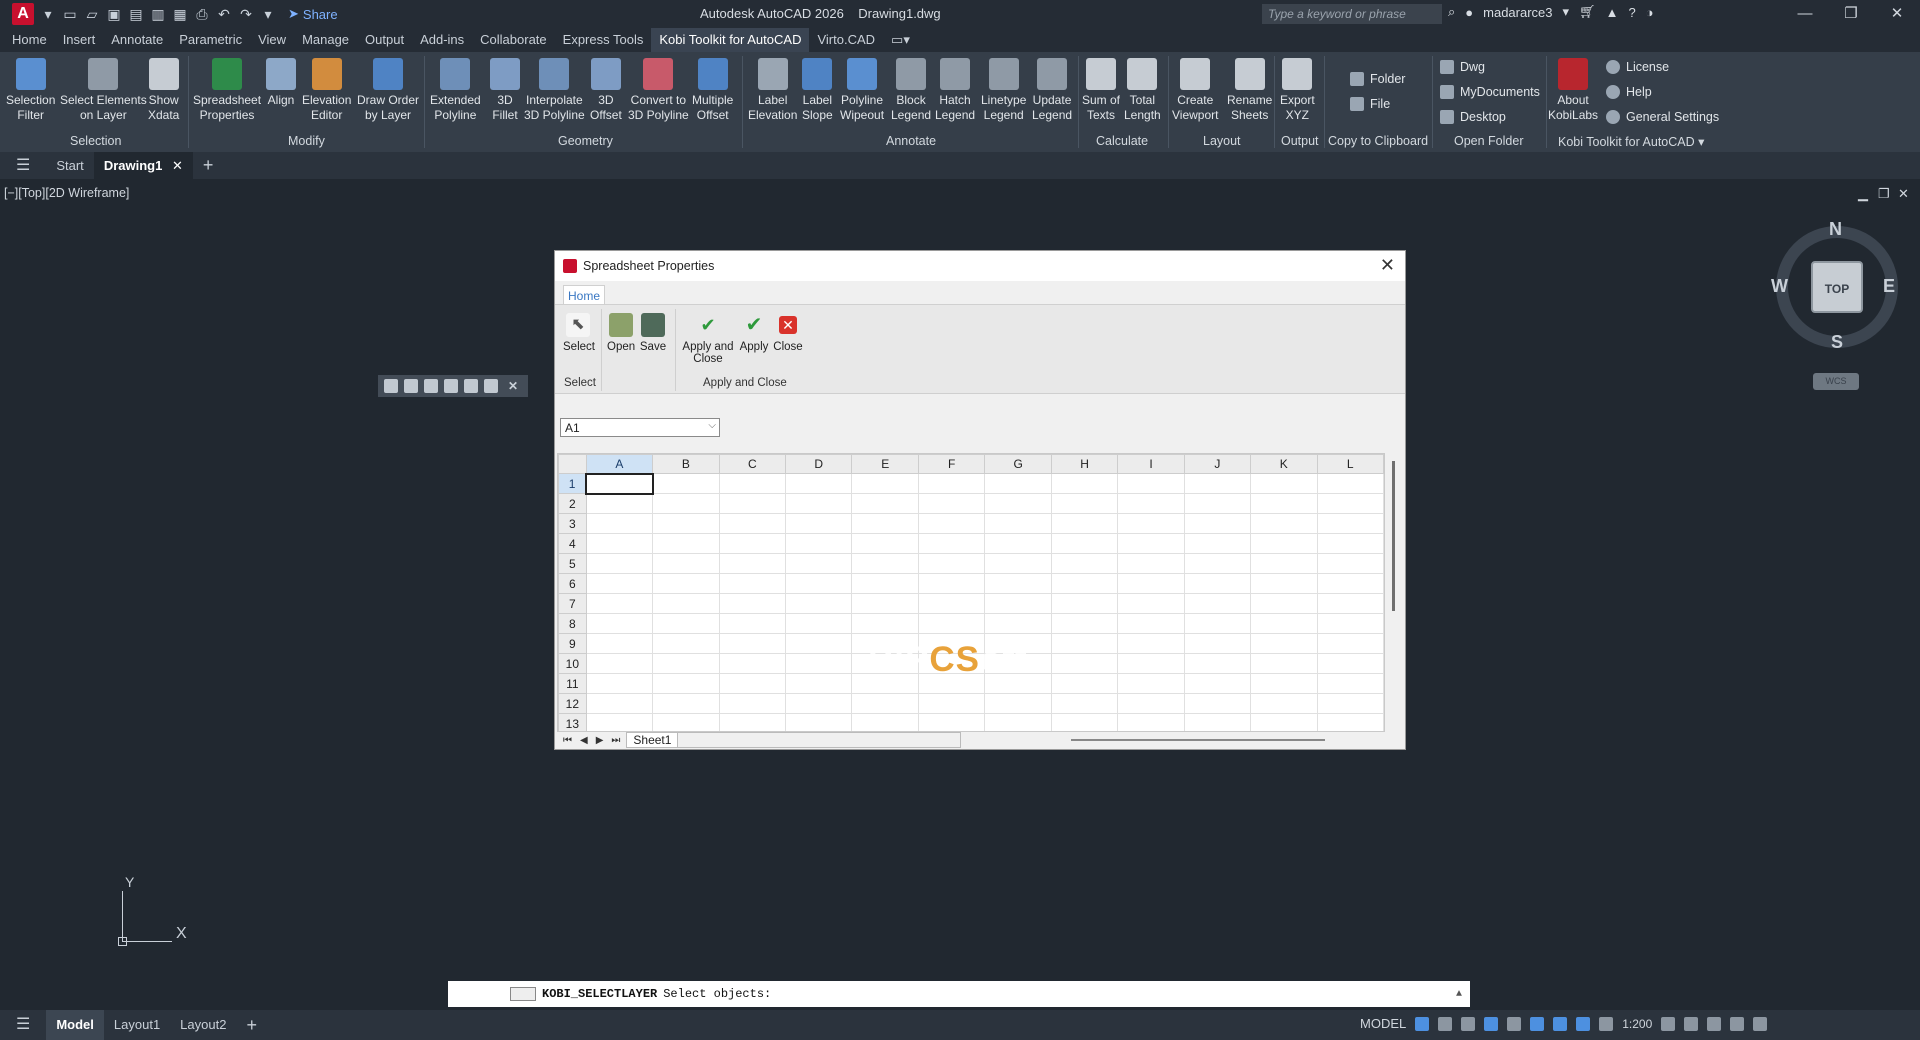  I want to click on about-kobilabs-button: About KobiLabs, so click(1573, 90).